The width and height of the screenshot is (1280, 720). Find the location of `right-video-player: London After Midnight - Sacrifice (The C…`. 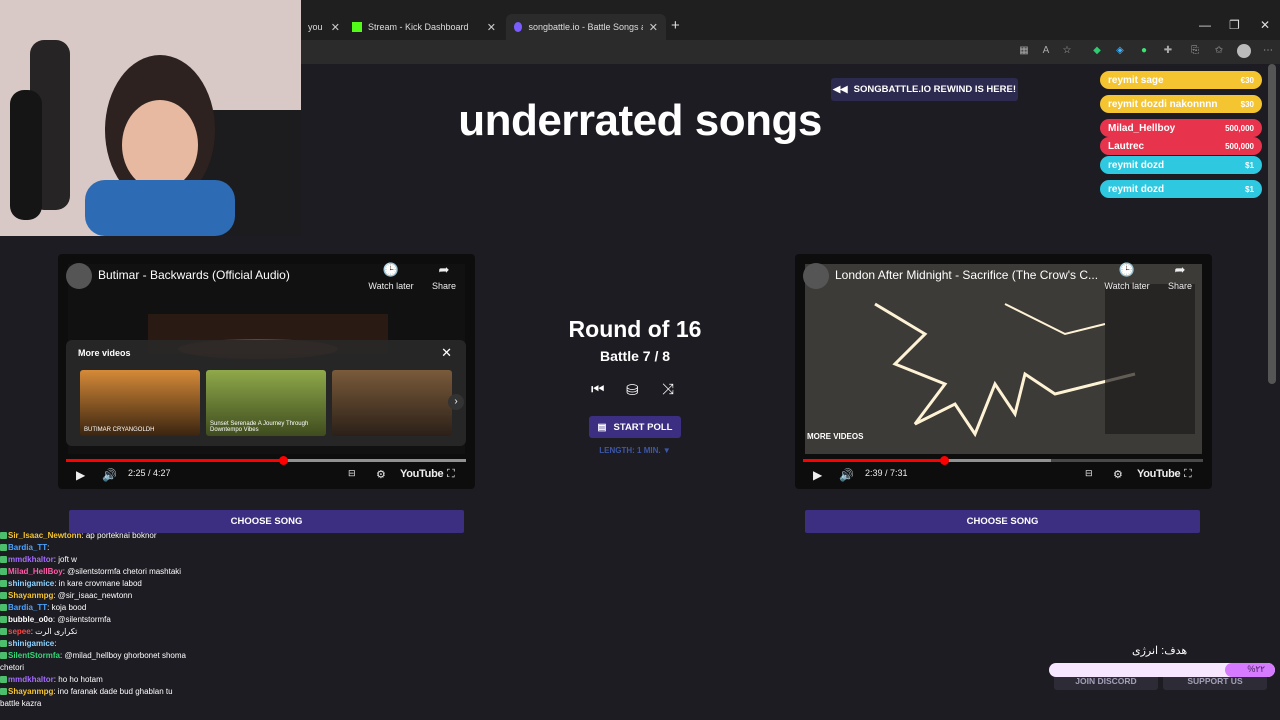

right-video-player: London After Midnight - Sacrifice (The C… is located at coordinates (1003, 371).